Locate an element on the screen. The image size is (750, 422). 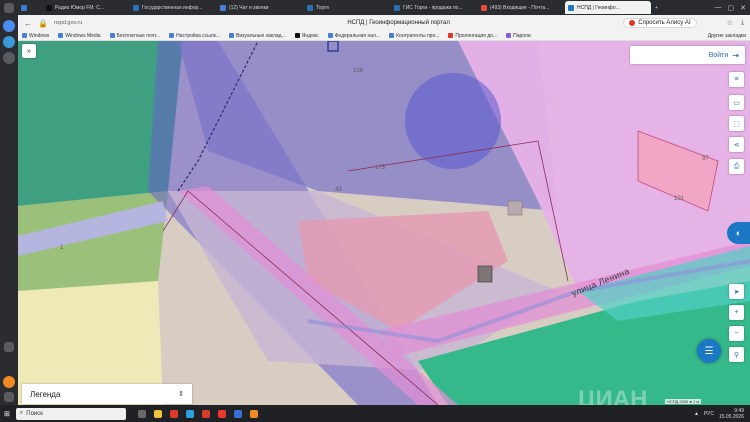
parcel-number: 136 is located at coordinates (358, 71).